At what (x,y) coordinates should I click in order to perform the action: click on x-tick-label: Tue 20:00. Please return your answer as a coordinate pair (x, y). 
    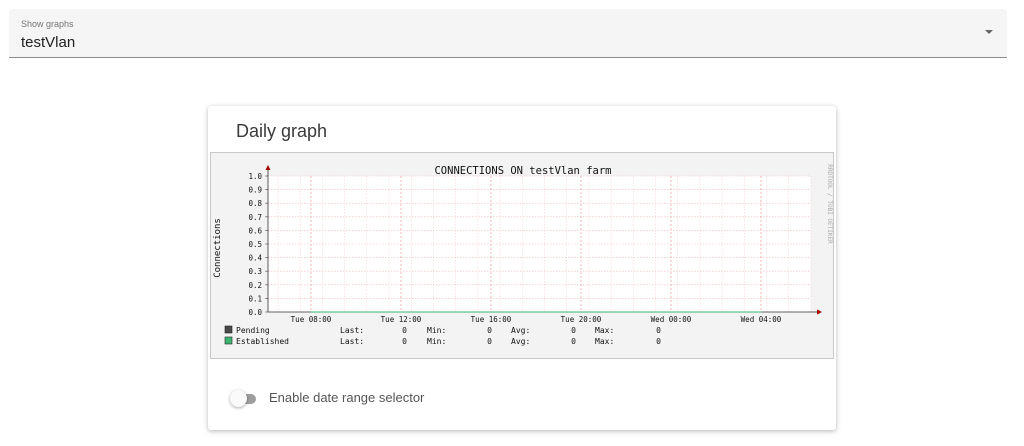
    Looking at the image, I should click on (581, 319).